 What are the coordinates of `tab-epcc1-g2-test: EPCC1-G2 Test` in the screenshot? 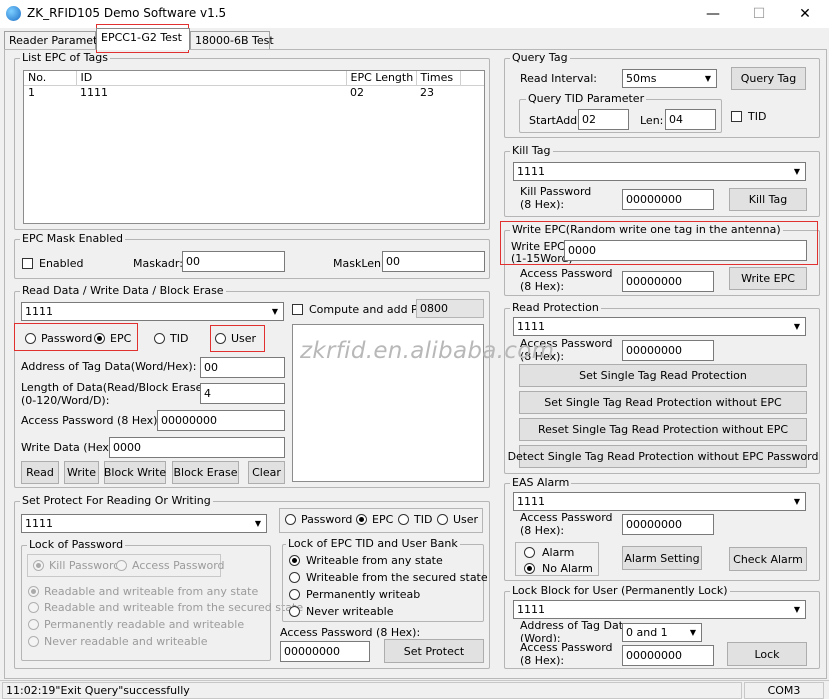 It's located at (143, 39).